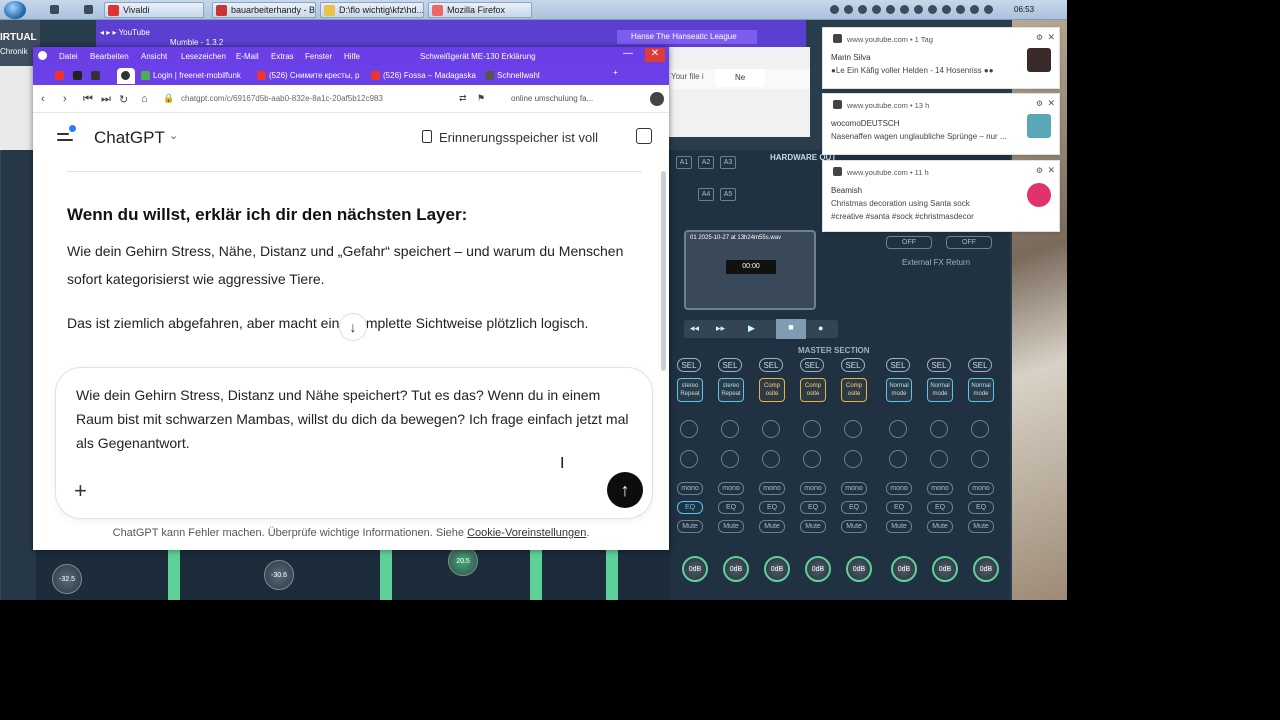 This screenshot has height=720, width=1280. I want to click on menu-ansicht: Ansicht, so click(154, 56).